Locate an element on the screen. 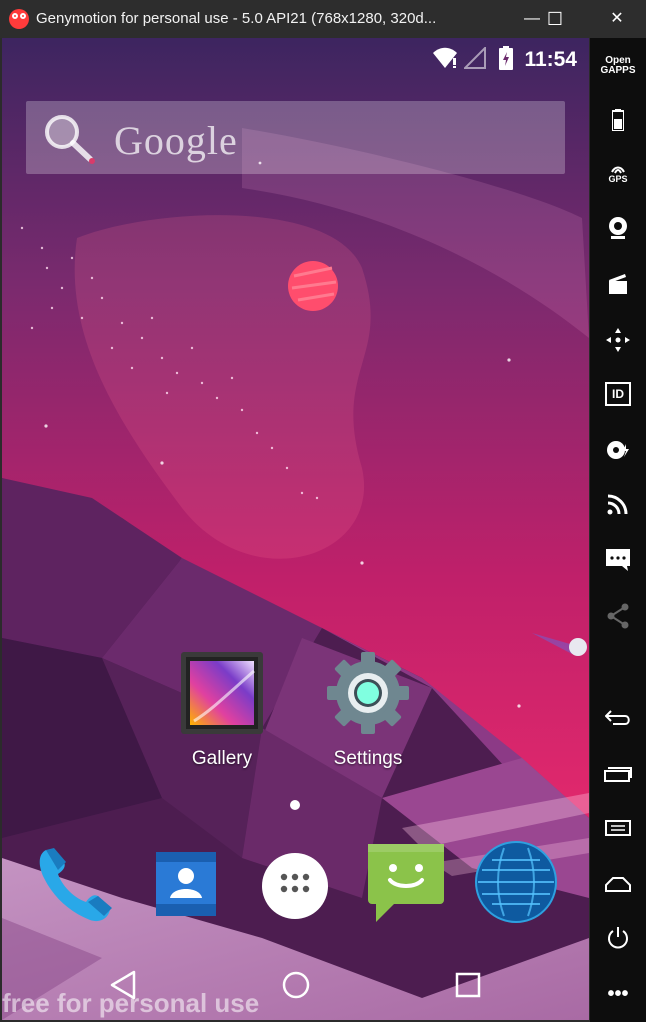 This screenshot has width=646, height=1022. power-icon is located at coordinates (618, 938).